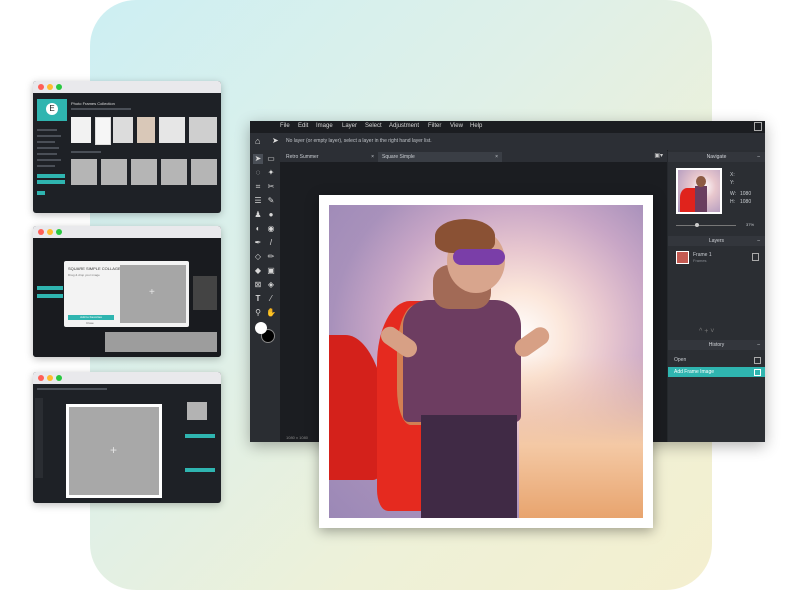  What do you see at coordinates (275, 141) in the screenshot?
I see `move-tool-icon: ➤` at bounding box center [275, 141].